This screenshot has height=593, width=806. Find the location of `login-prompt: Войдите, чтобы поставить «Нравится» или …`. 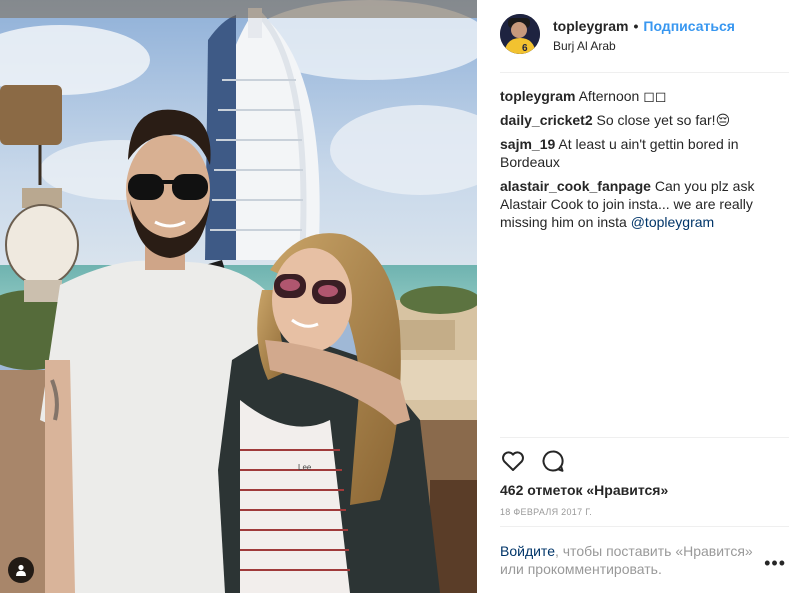

login-prompt: Войдите, чтобы поставить «Нравится» или … is located at coordinates (630, 560).